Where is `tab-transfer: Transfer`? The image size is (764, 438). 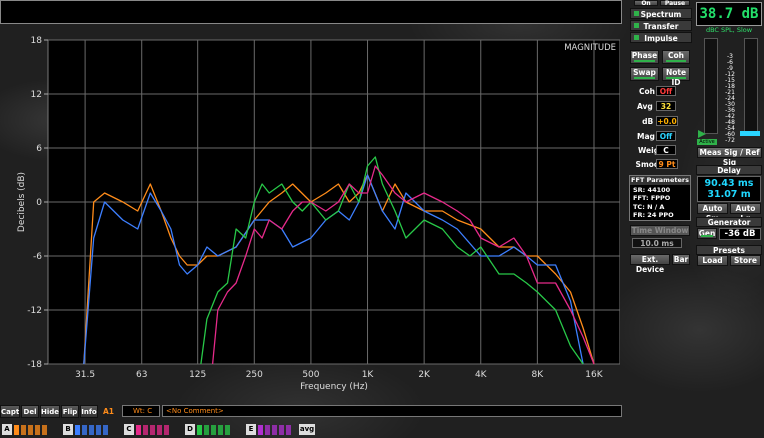 tab-transfer: Transfer is located at coordinates (661, 25).